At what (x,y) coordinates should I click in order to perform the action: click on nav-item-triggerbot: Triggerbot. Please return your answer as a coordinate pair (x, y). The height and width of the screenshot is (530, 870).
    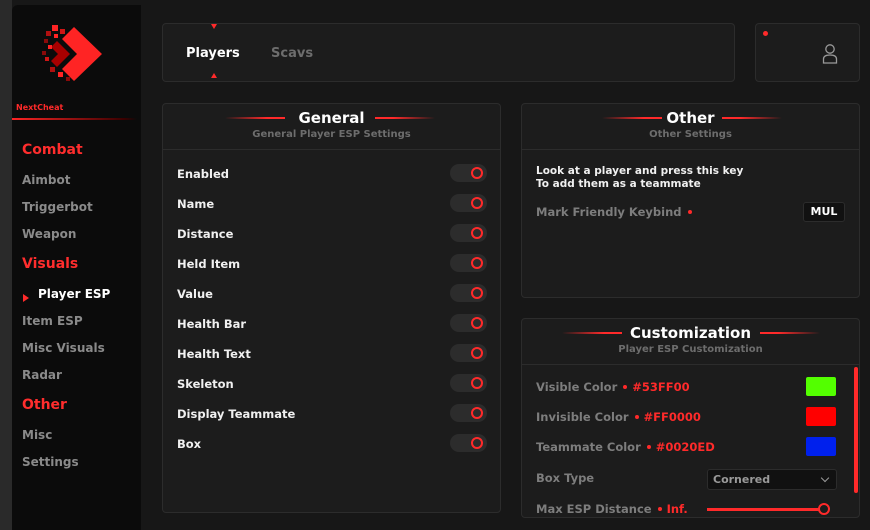
    Looking at the image, I should click on (57, 207).